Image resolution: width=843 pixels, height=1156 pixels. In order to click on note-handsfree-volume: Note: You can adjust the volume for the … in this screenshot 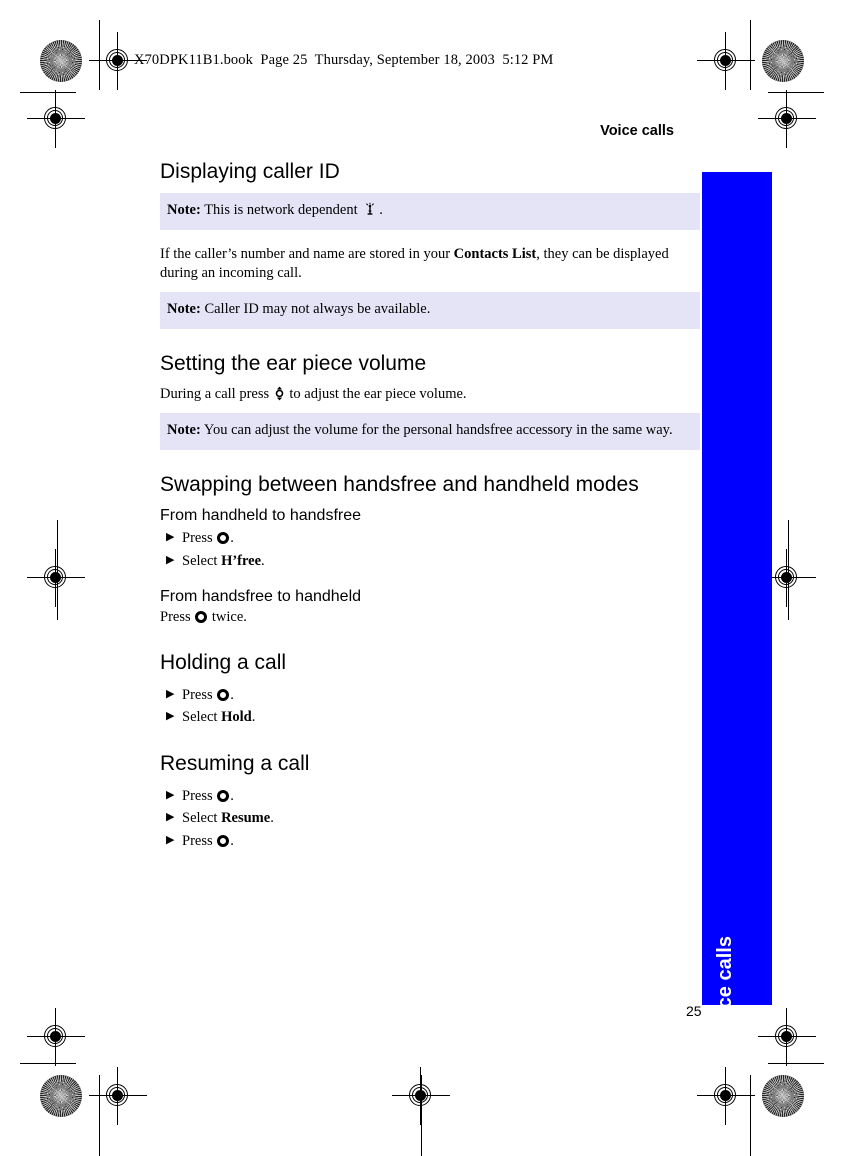, I will do `click(430, 431)`.